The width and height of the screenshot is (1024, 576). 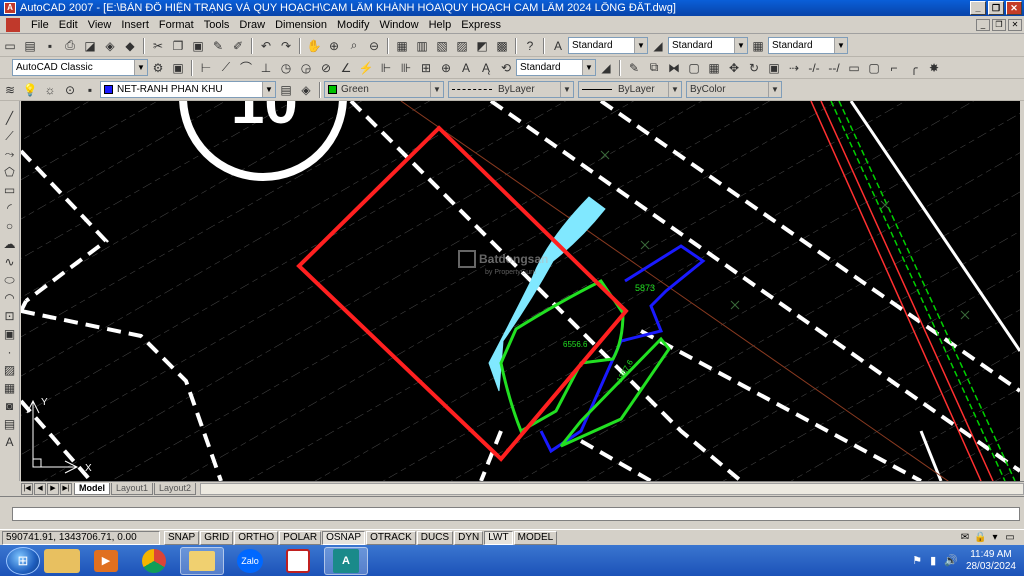 What do you see at coordinates (1015, 24) in the screenshot?
I see `doc-close-button: ✕` at bounding box center [1015, 24].